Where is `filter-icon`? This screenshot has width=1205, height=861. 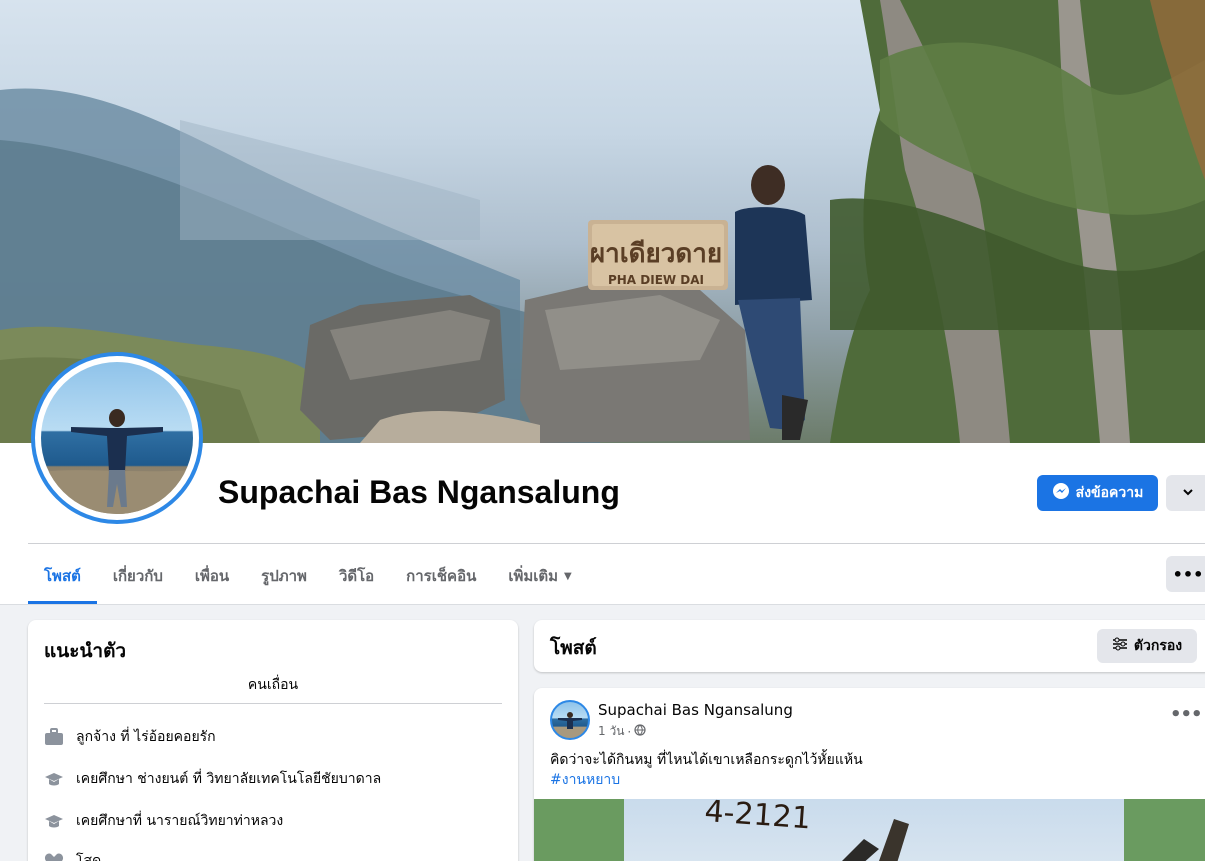
filter-icon is located at coordinates (1120, 646).